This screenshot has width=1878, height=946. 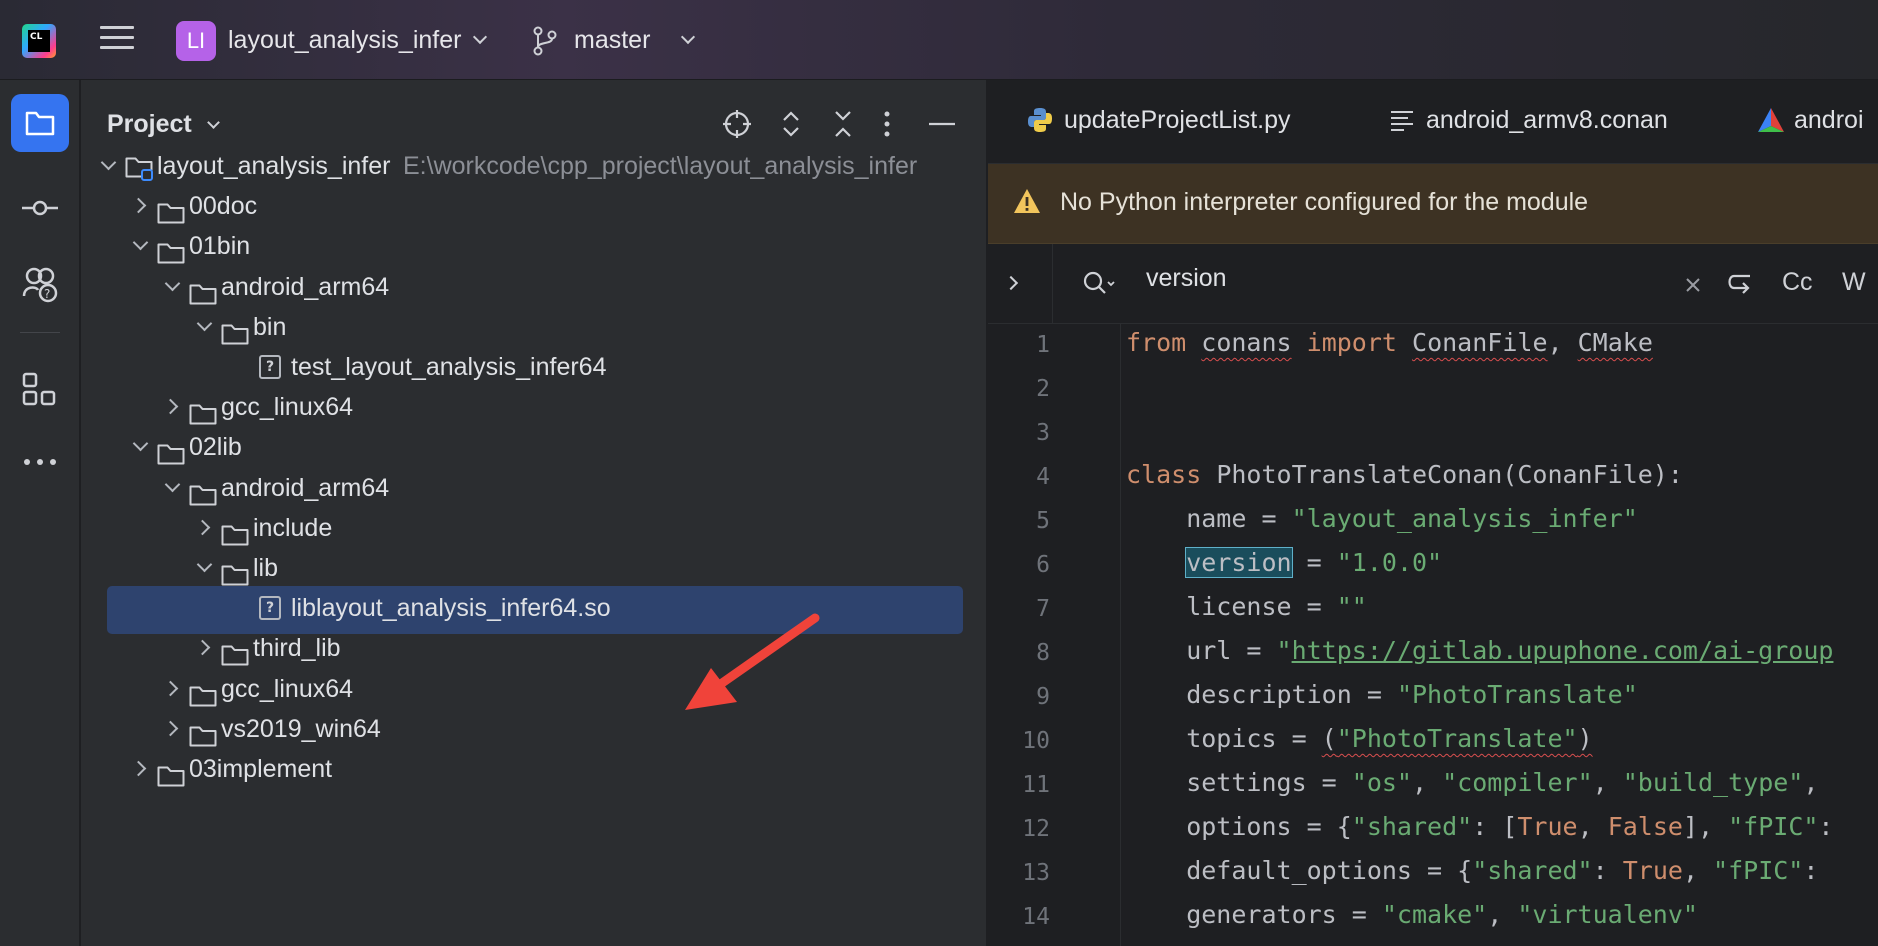 What do you see at coordinates (1284, 562) in the screenshot?
I see `code-line: version = "1.0.0"` at bounding box center [1284, 562].